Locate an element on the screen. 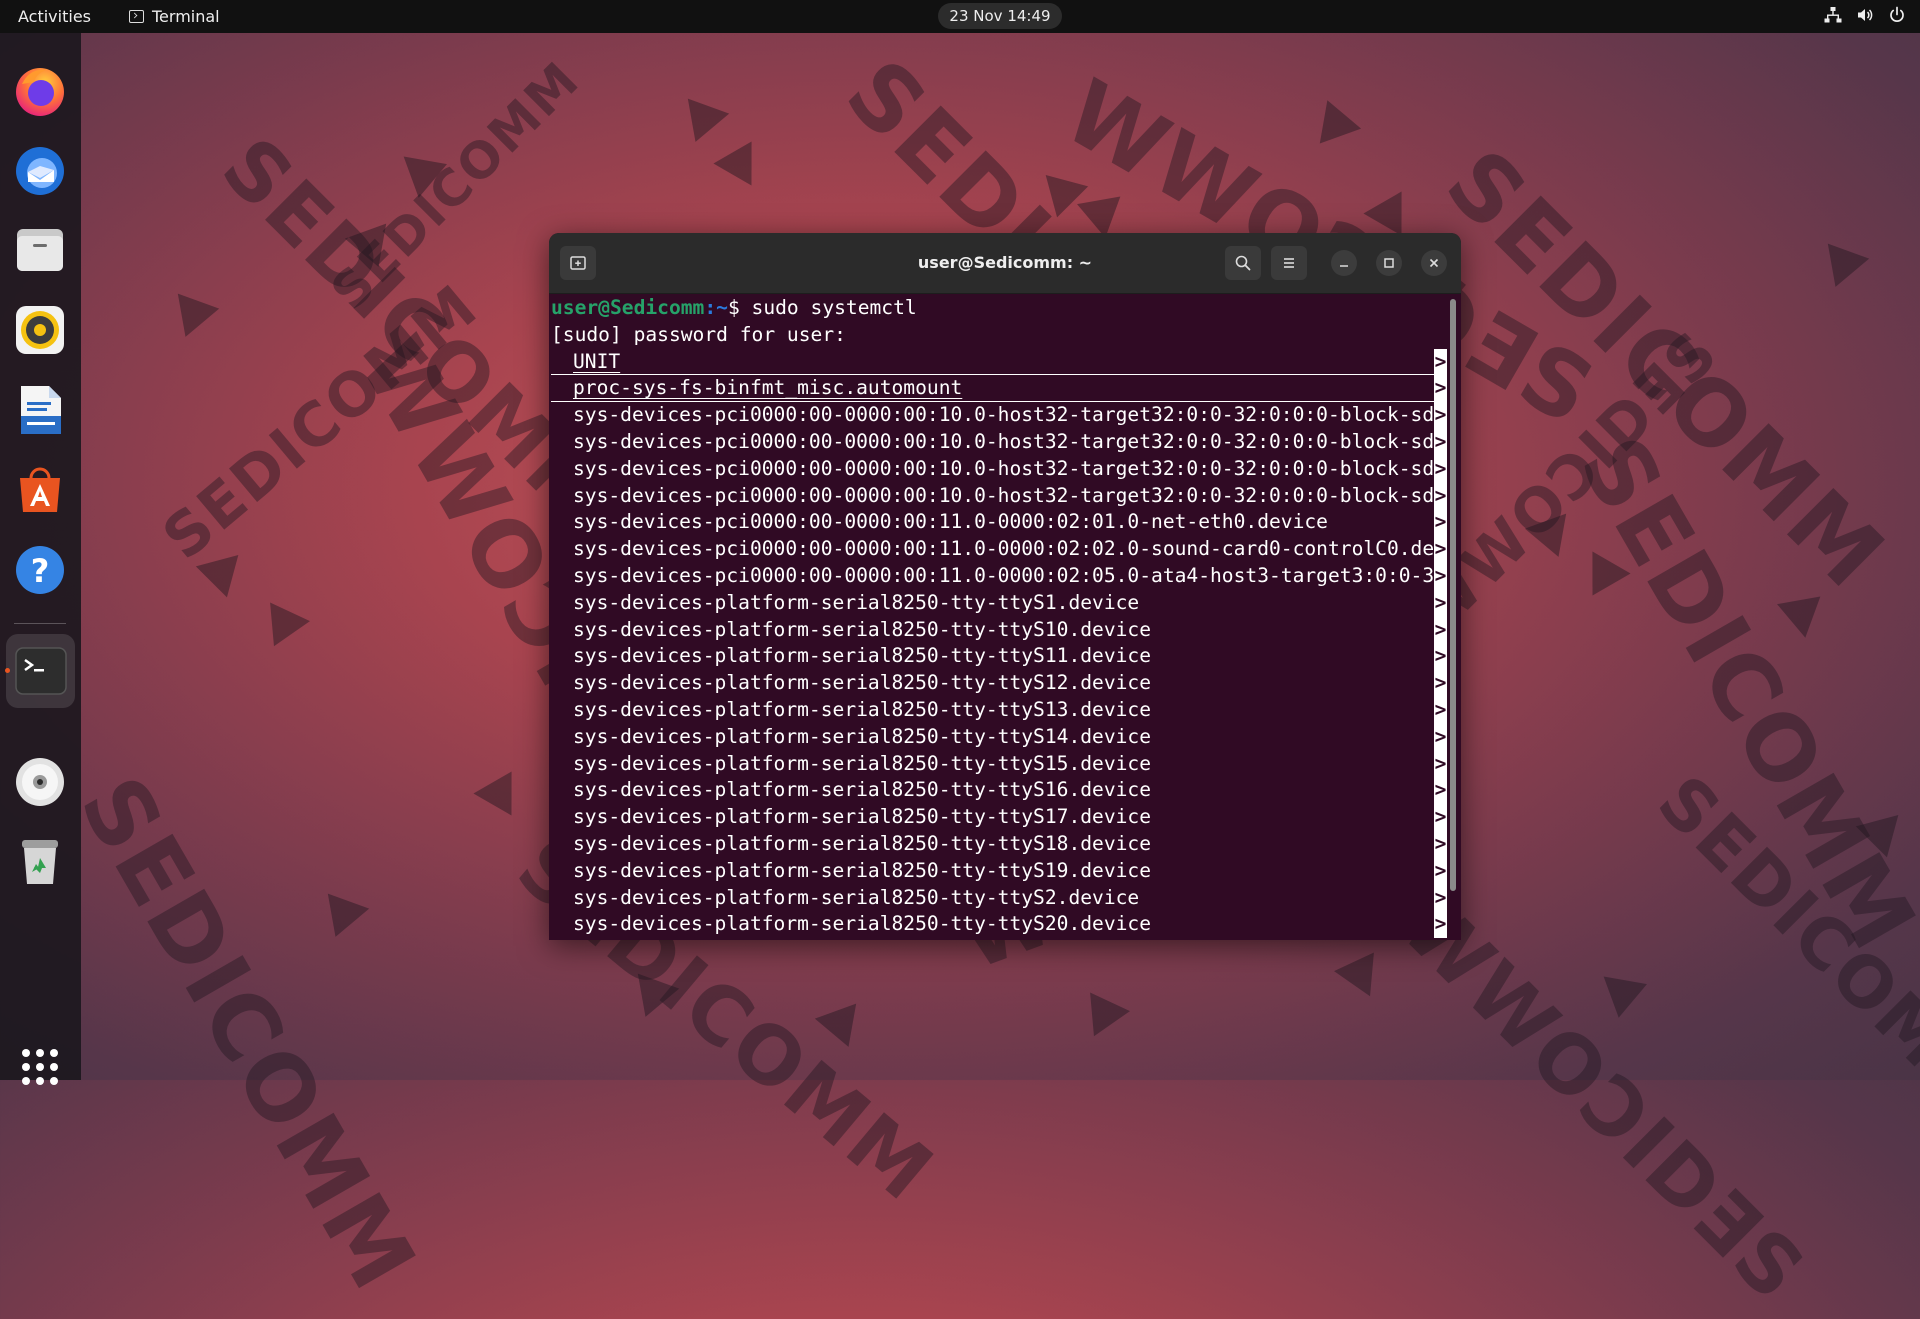 This screenshot has height=1319, width=1920. close-button is located at coordinates (1434, 263).